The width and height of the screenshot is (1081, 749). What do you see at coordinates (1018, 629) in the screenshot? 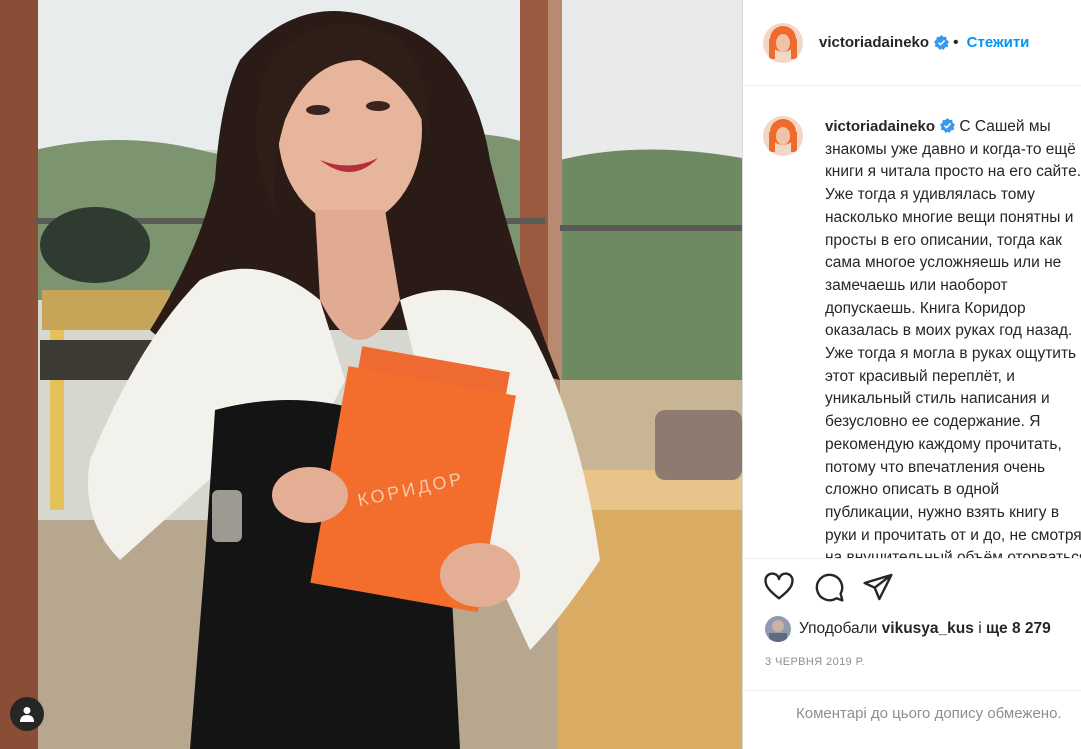
I see `likes-count-link: ще 8 279` at bounding box center [1018, 629].